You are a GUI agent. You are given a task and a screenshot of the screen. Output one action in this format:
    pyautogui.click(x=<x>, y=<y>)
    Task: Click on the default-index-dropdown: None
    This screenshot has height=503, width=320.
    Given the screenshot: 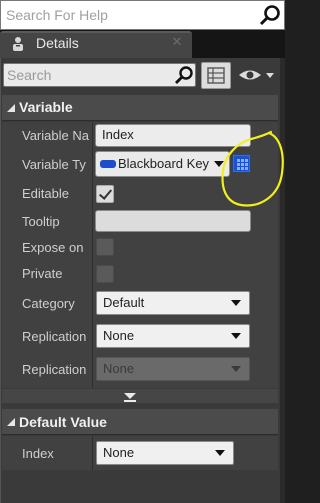 What is the action you would take?
    pyautogui.click(x=165, y=453)
    